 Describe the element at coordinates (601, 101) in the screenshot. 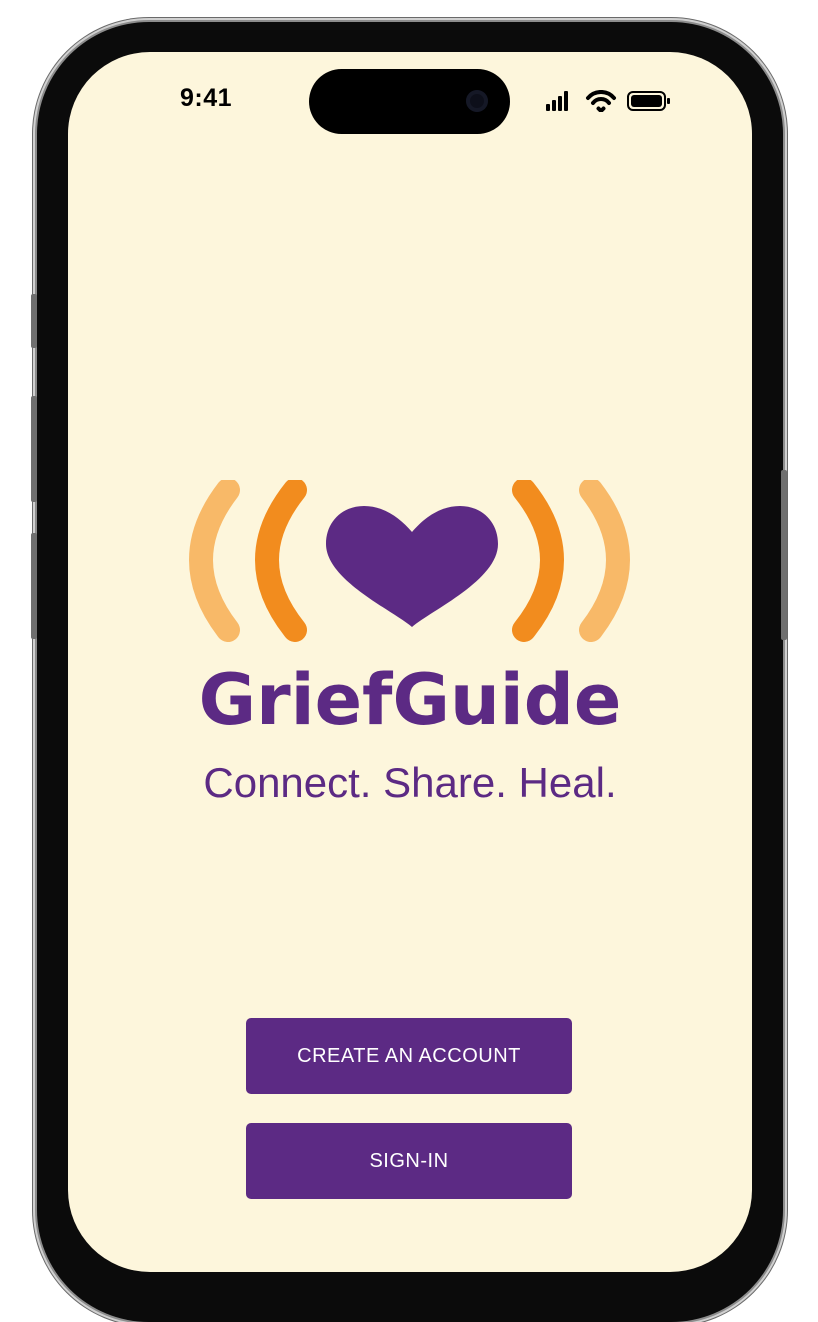

I see `wifi-icon` at that location.